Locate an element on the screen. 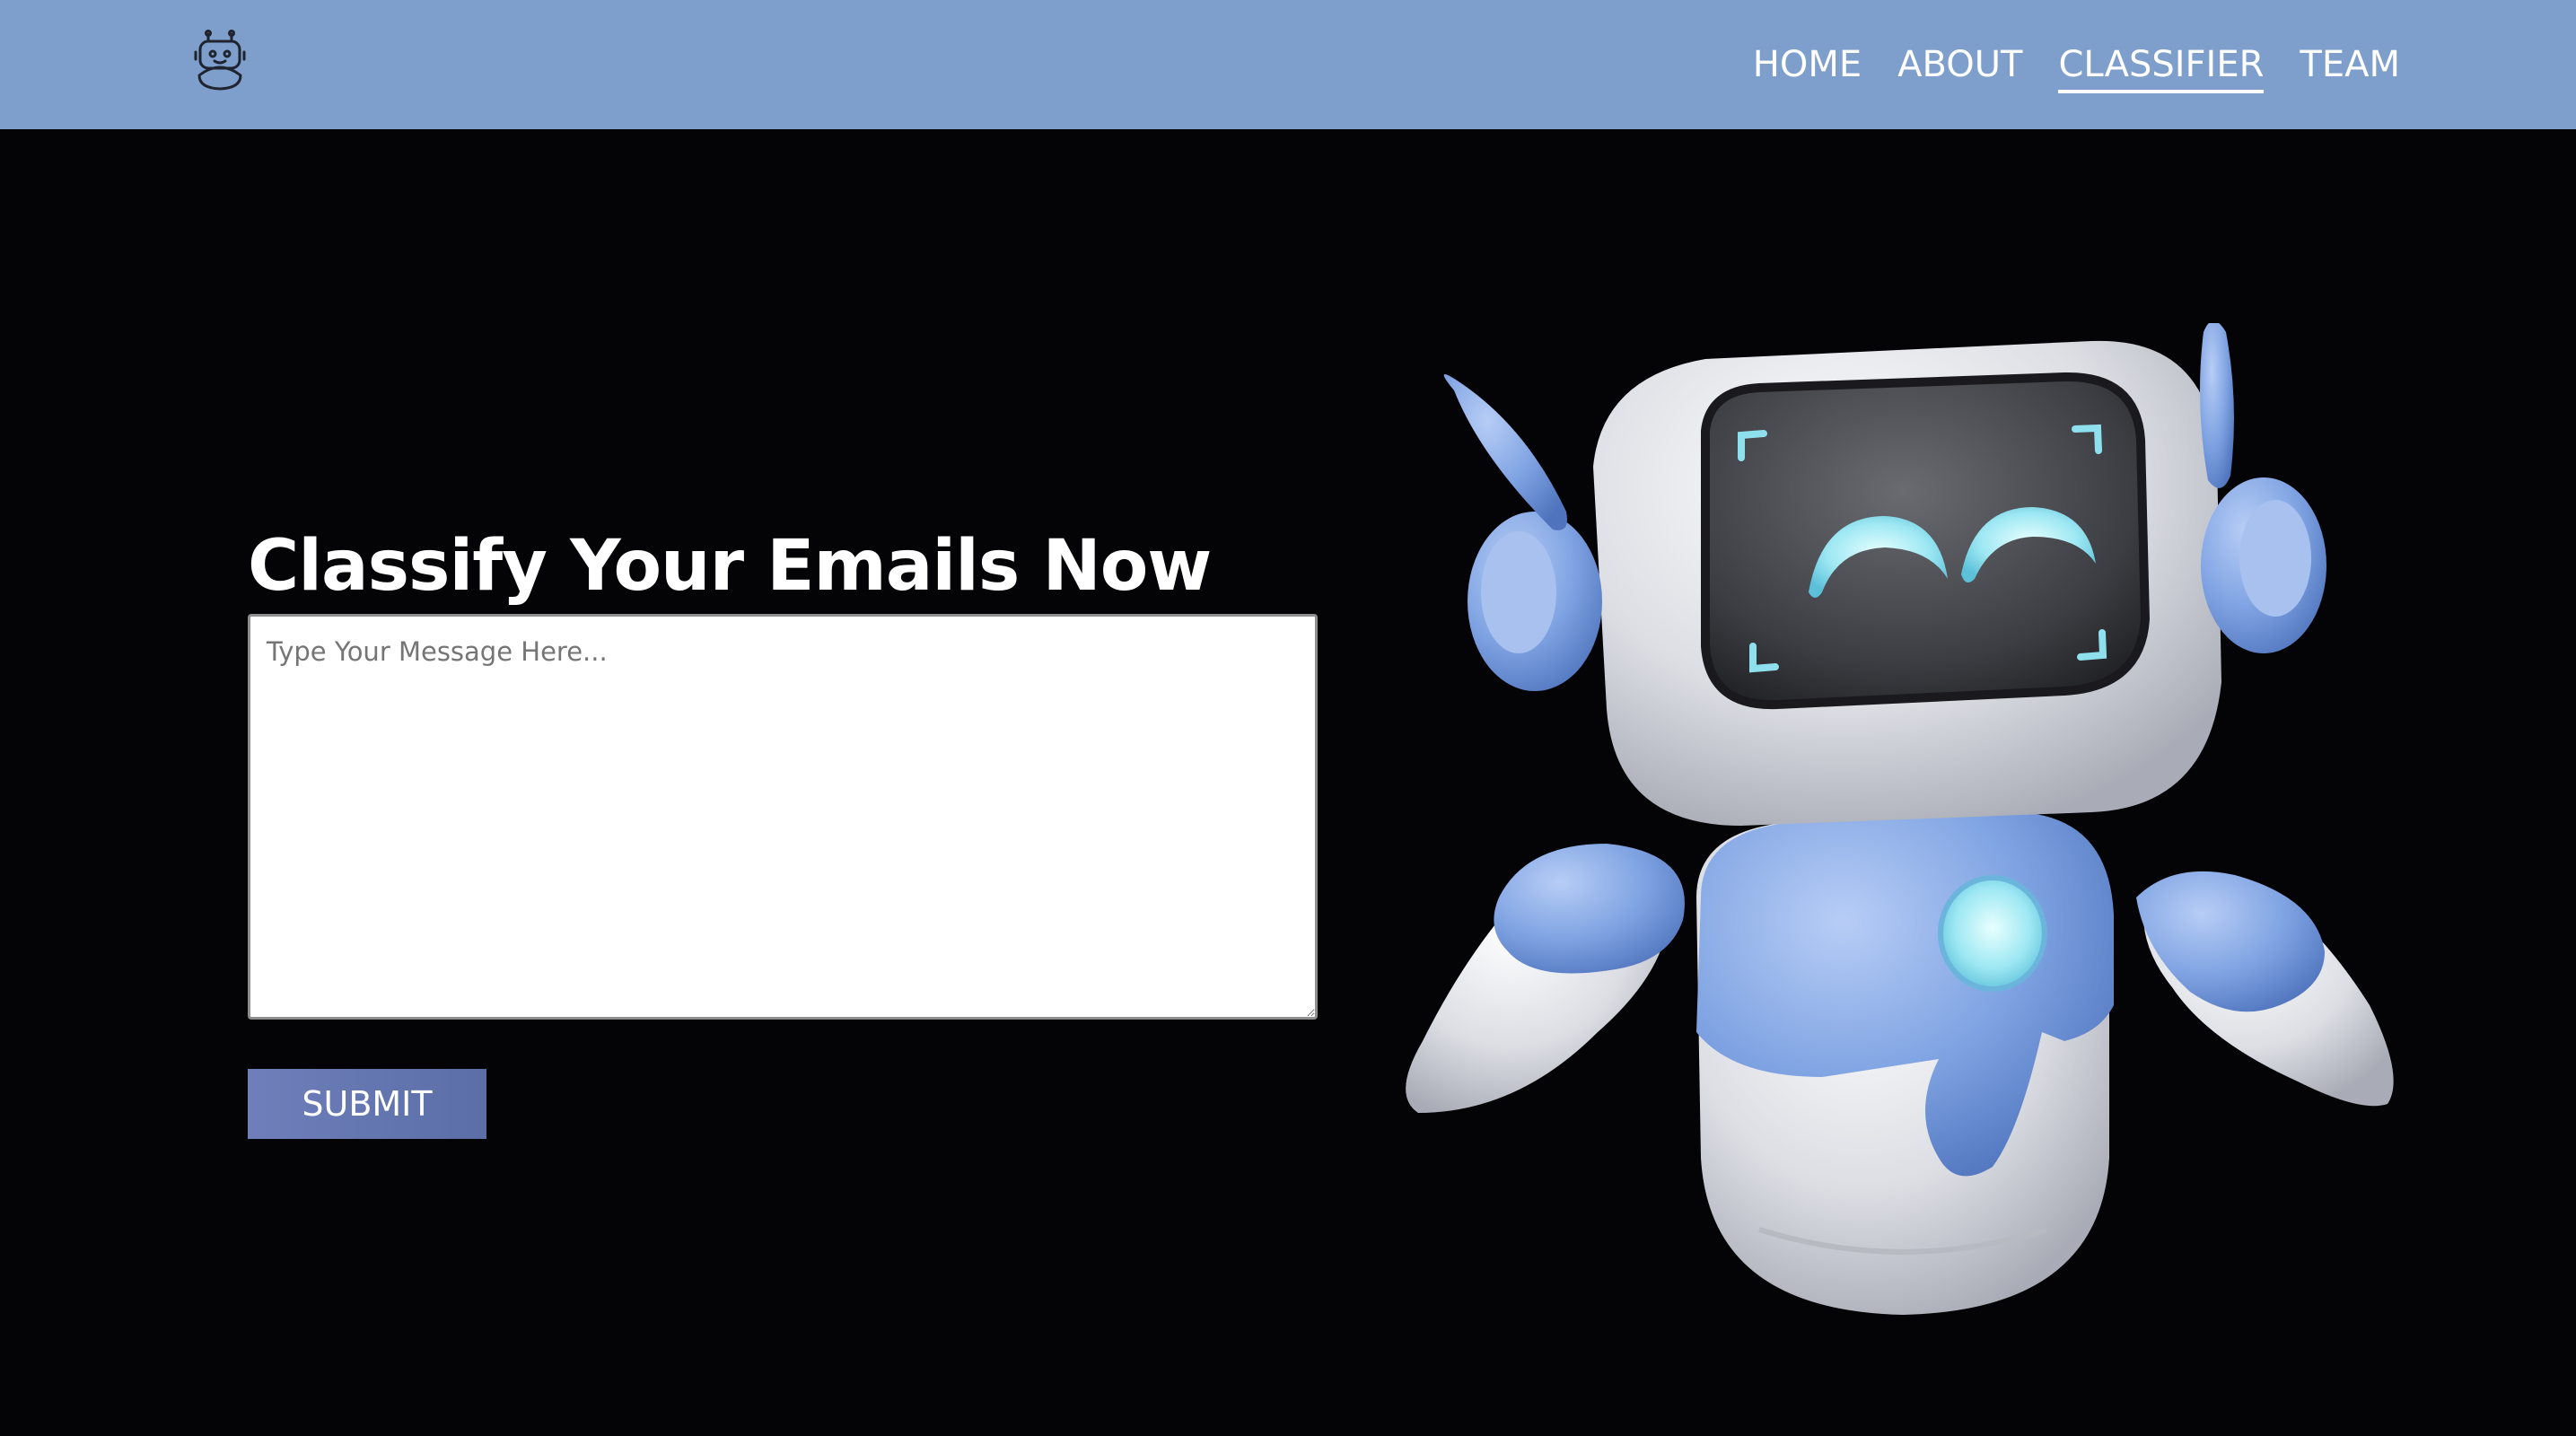 This screenshot has height=1436, width=2576. page-title: Classify Your Emails Now is located at coordinates (730, 566).